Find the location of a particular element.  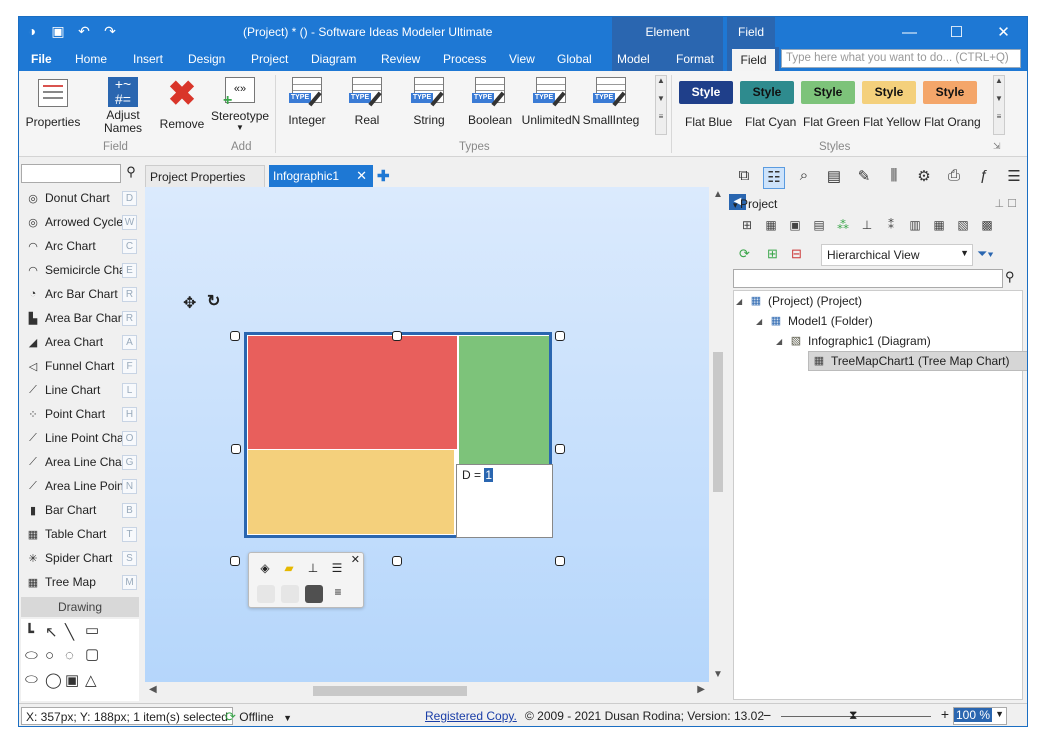

fill-dark-swatch is located at coordinates (314, 594).